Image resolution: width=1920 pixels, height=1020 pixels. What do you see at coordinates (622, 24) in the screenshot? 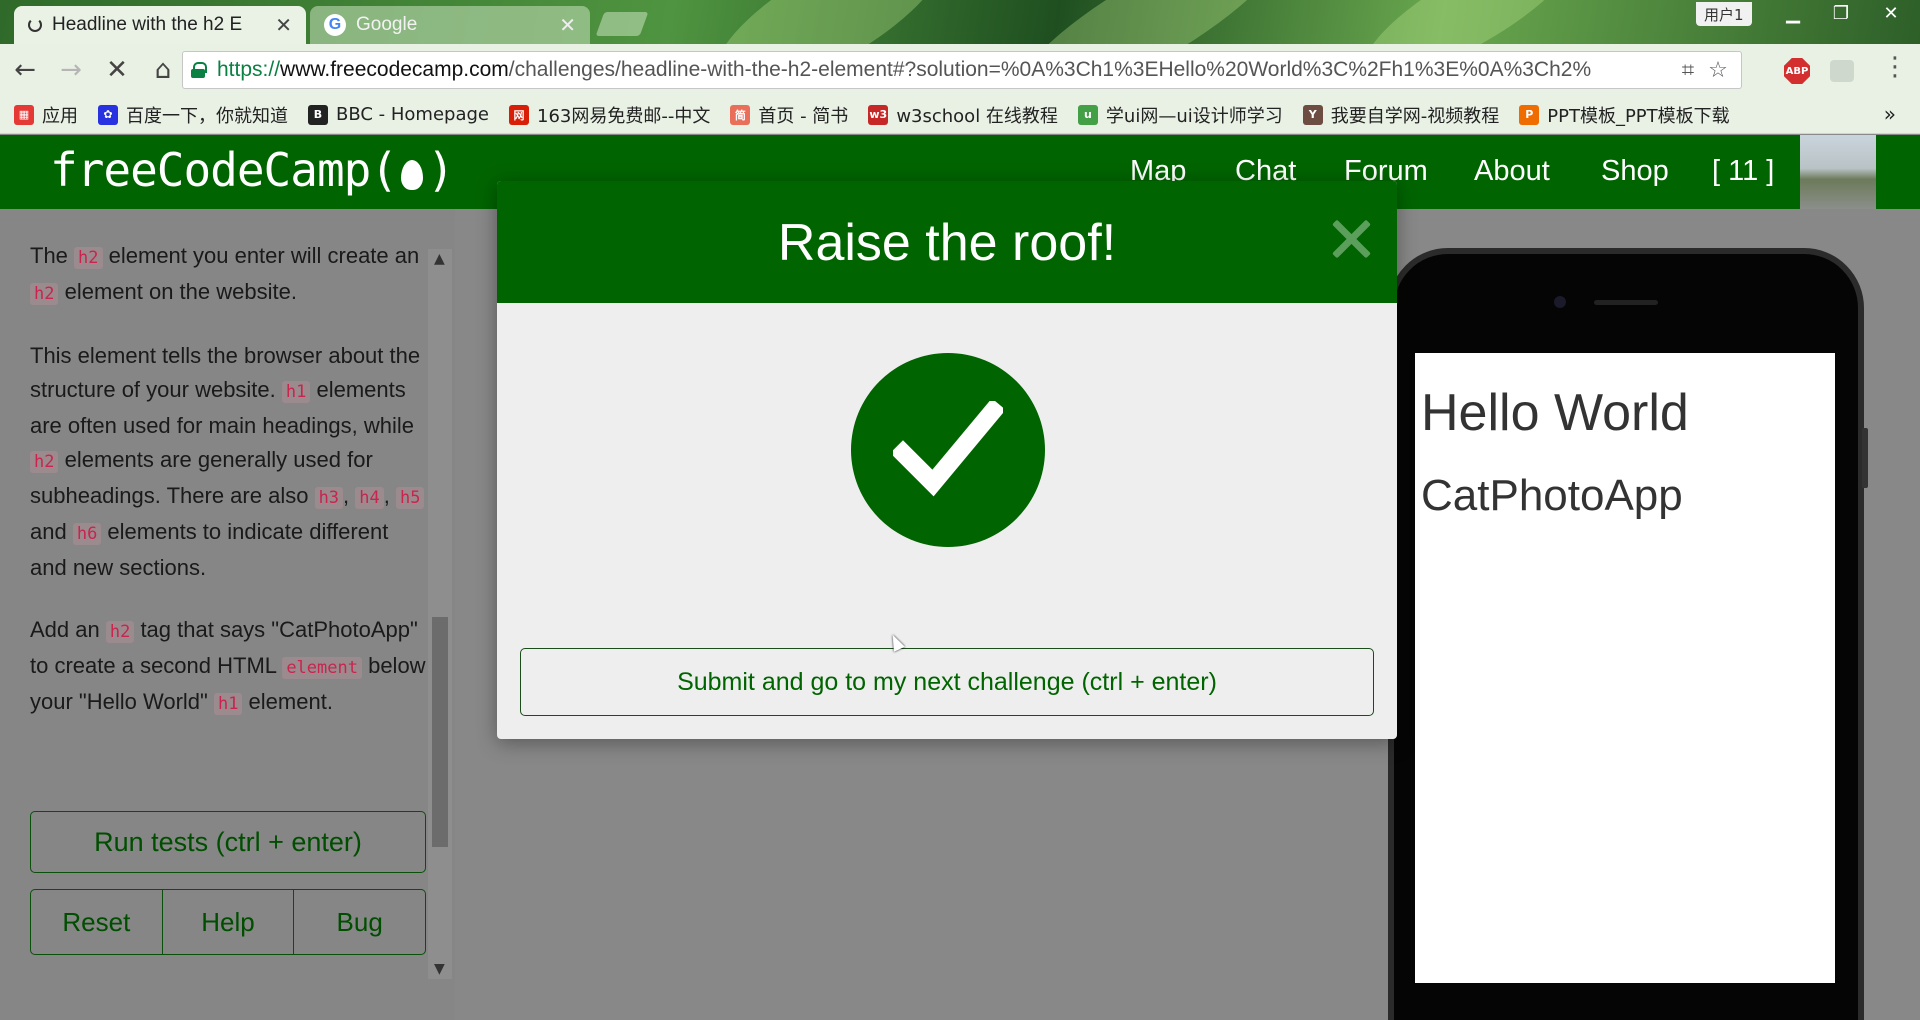
I see `new-tab-button` at bounding box center [622, 24].